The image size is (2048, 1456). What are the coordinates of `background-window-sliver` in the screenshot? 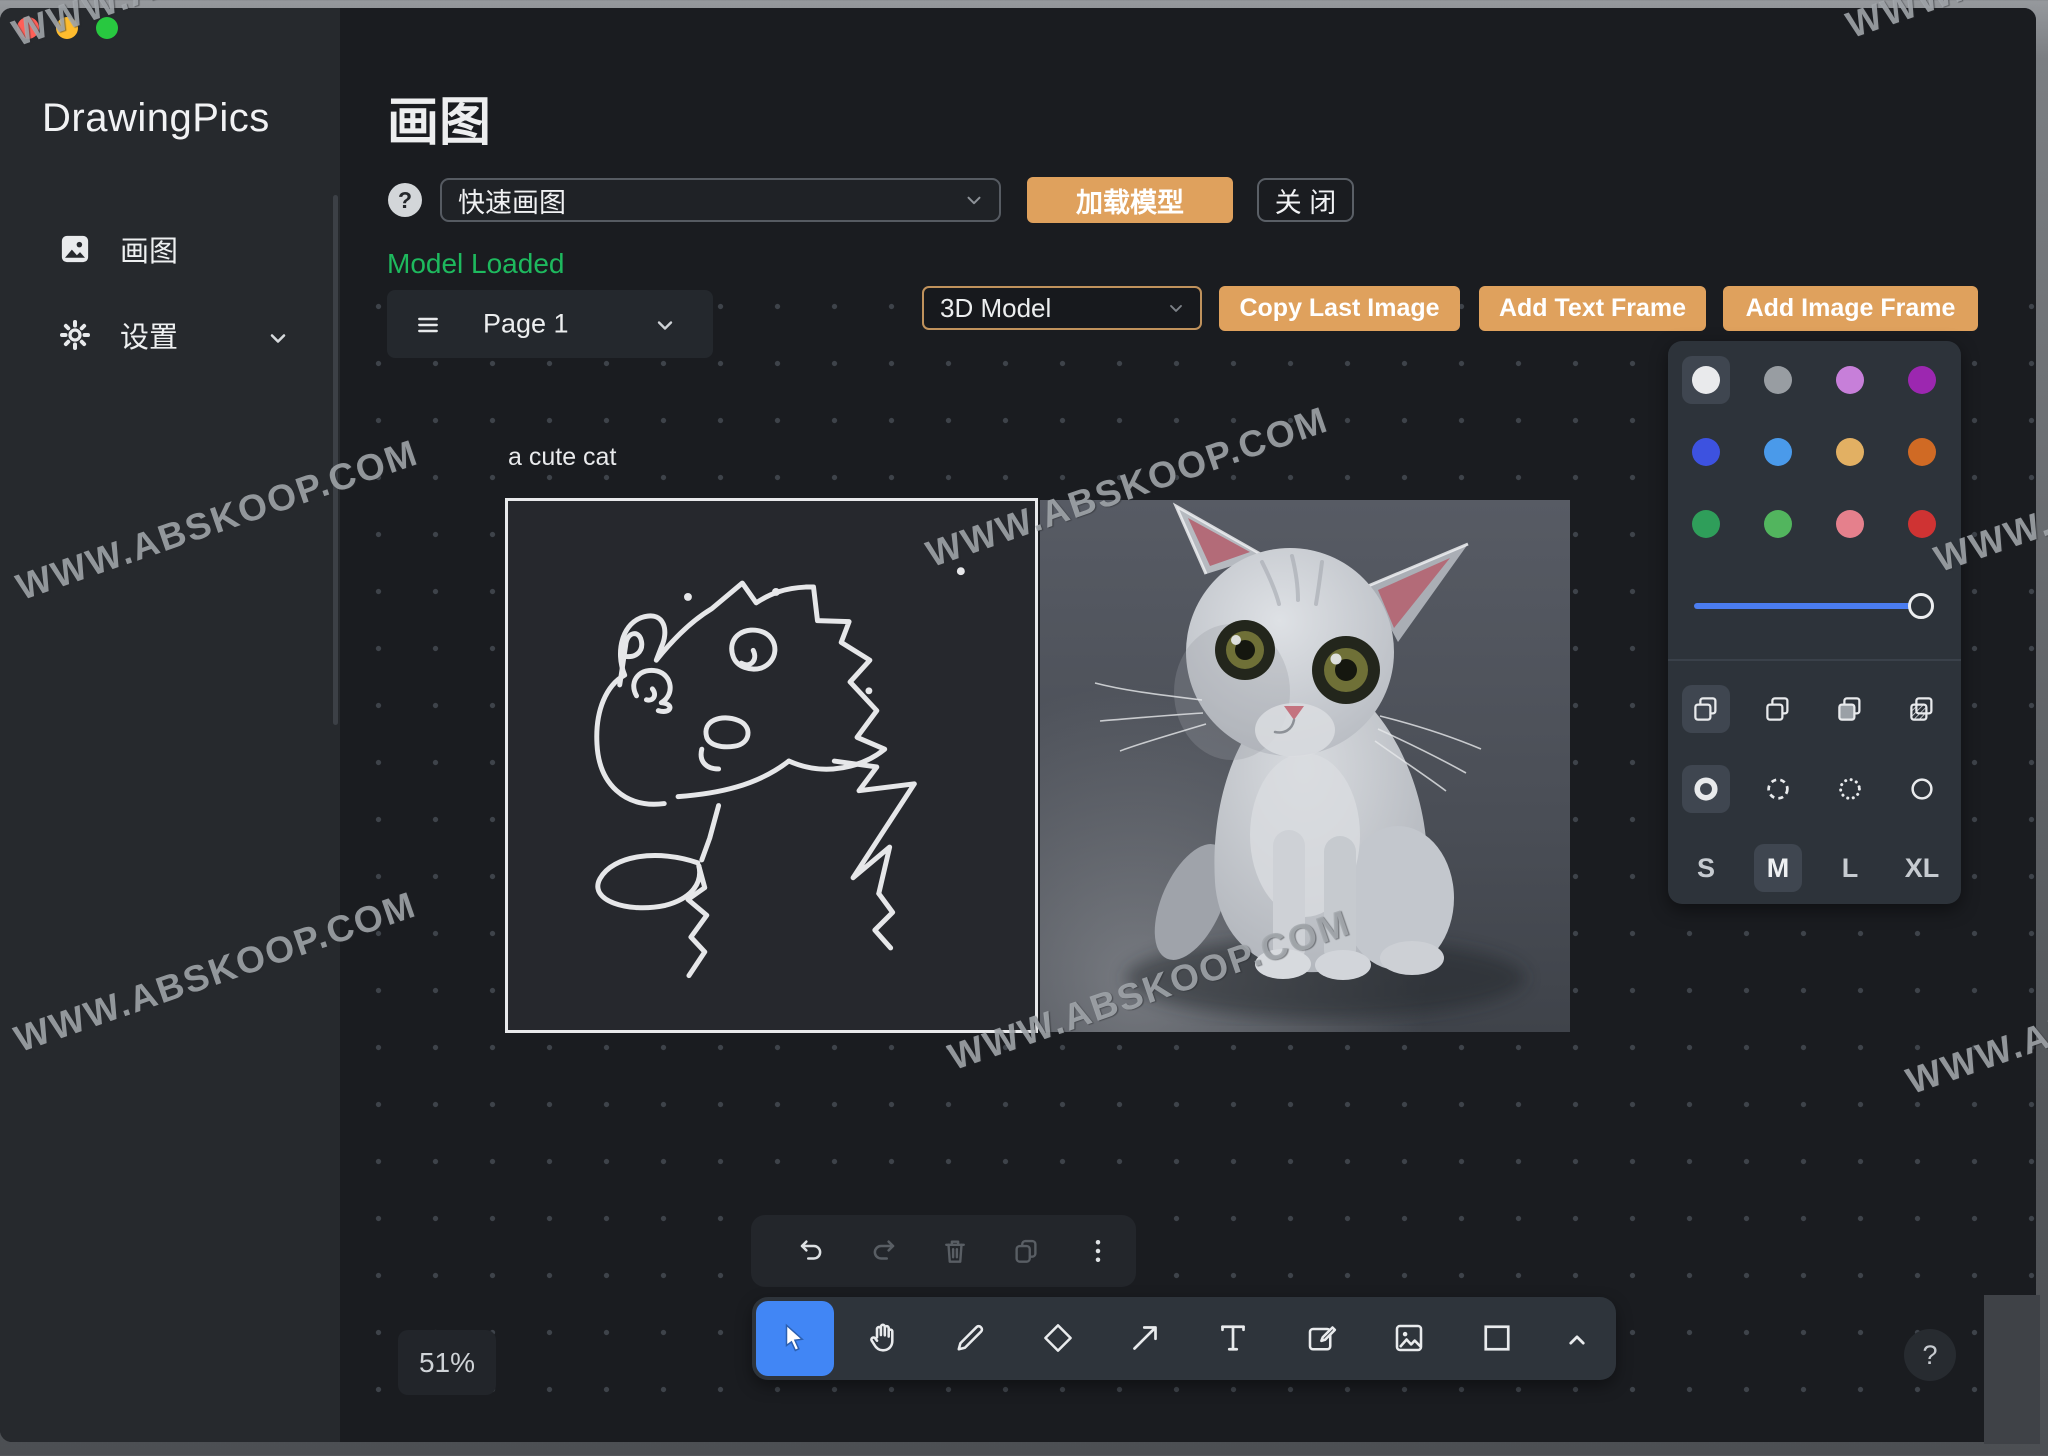 It's located at (2012, 1369).